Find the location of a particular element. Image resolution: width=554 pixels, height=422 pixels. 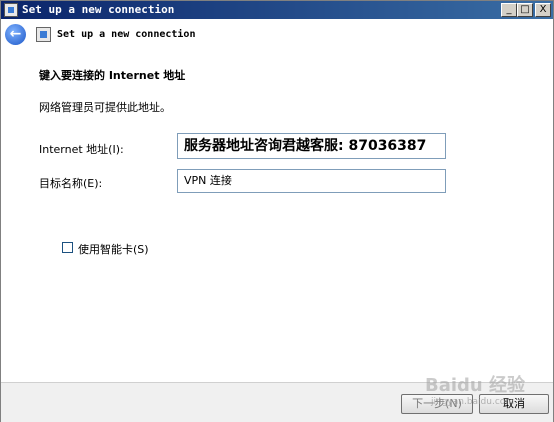

instruction-text: 网络管理员可提供此地址。 is located at coordinates (105, 107).